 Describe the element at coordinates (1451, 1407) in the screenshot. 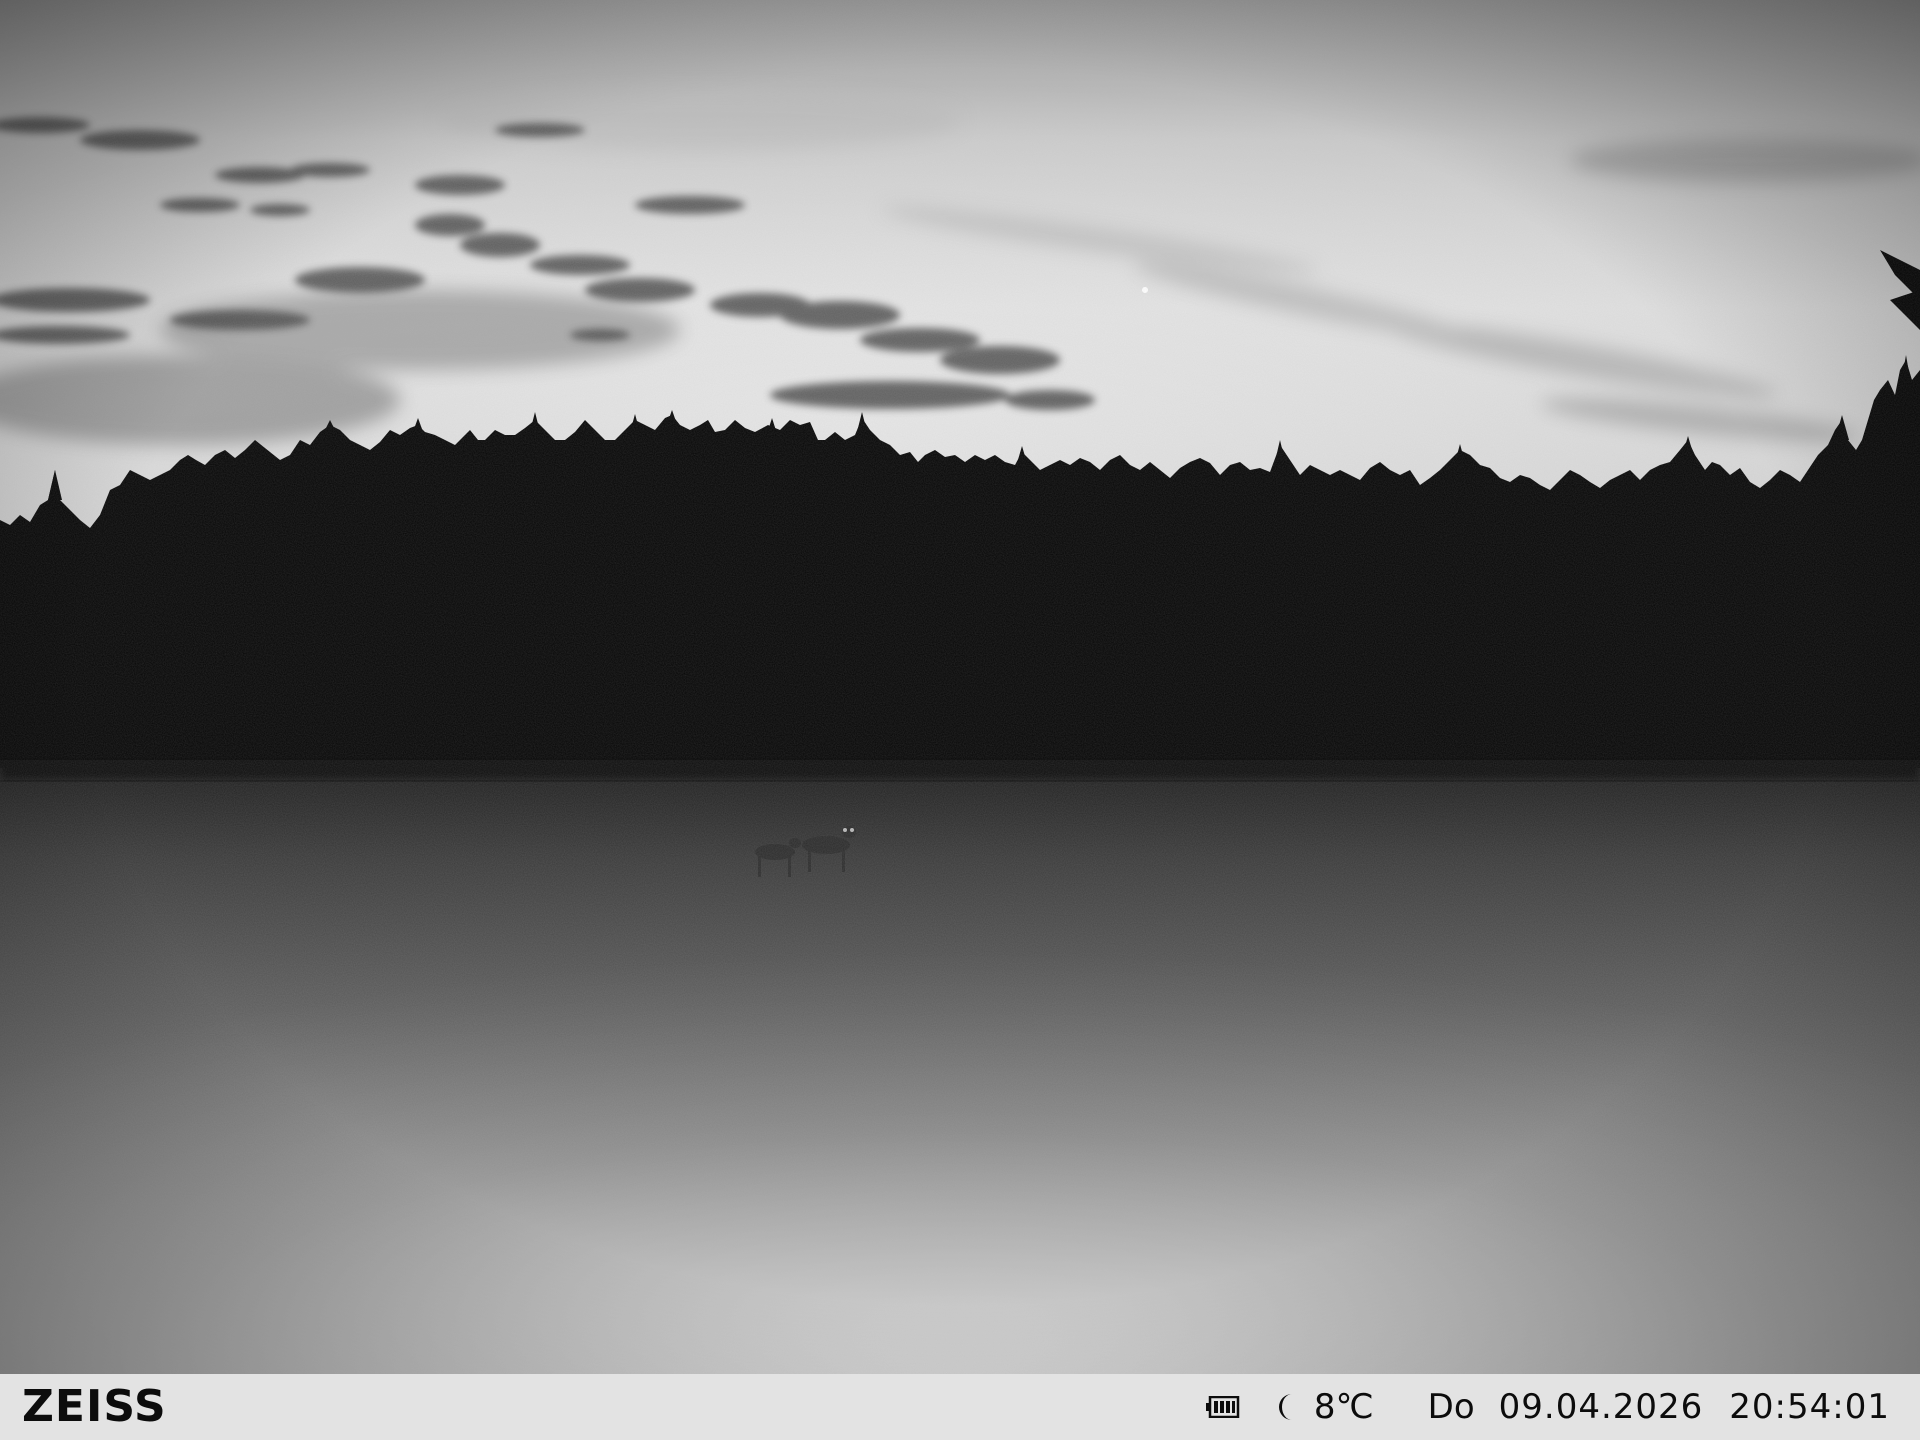

I see `weekday-readout: Do` at that location.